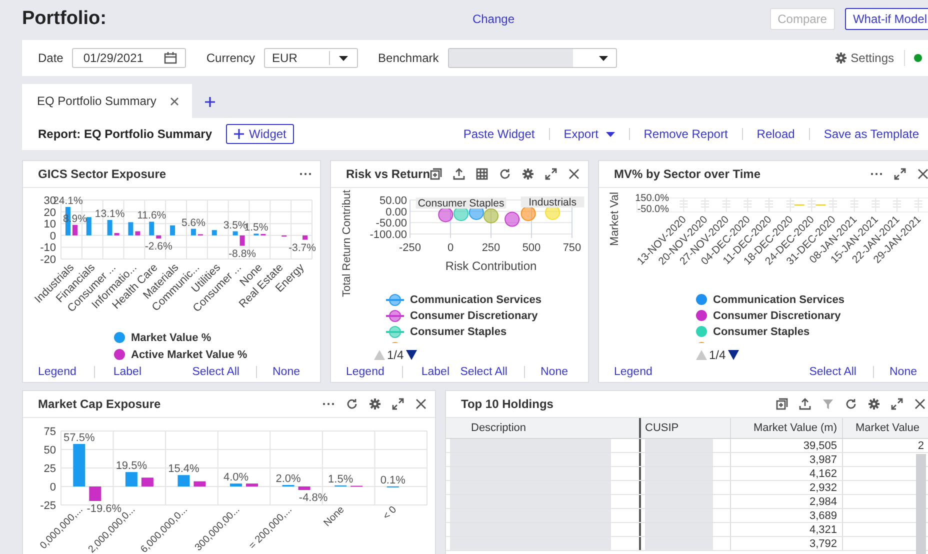  What do you see at coordinates (787, 543) in the screenshot?
I see `table-cell: 3,792` at bounding box center [787, 543].